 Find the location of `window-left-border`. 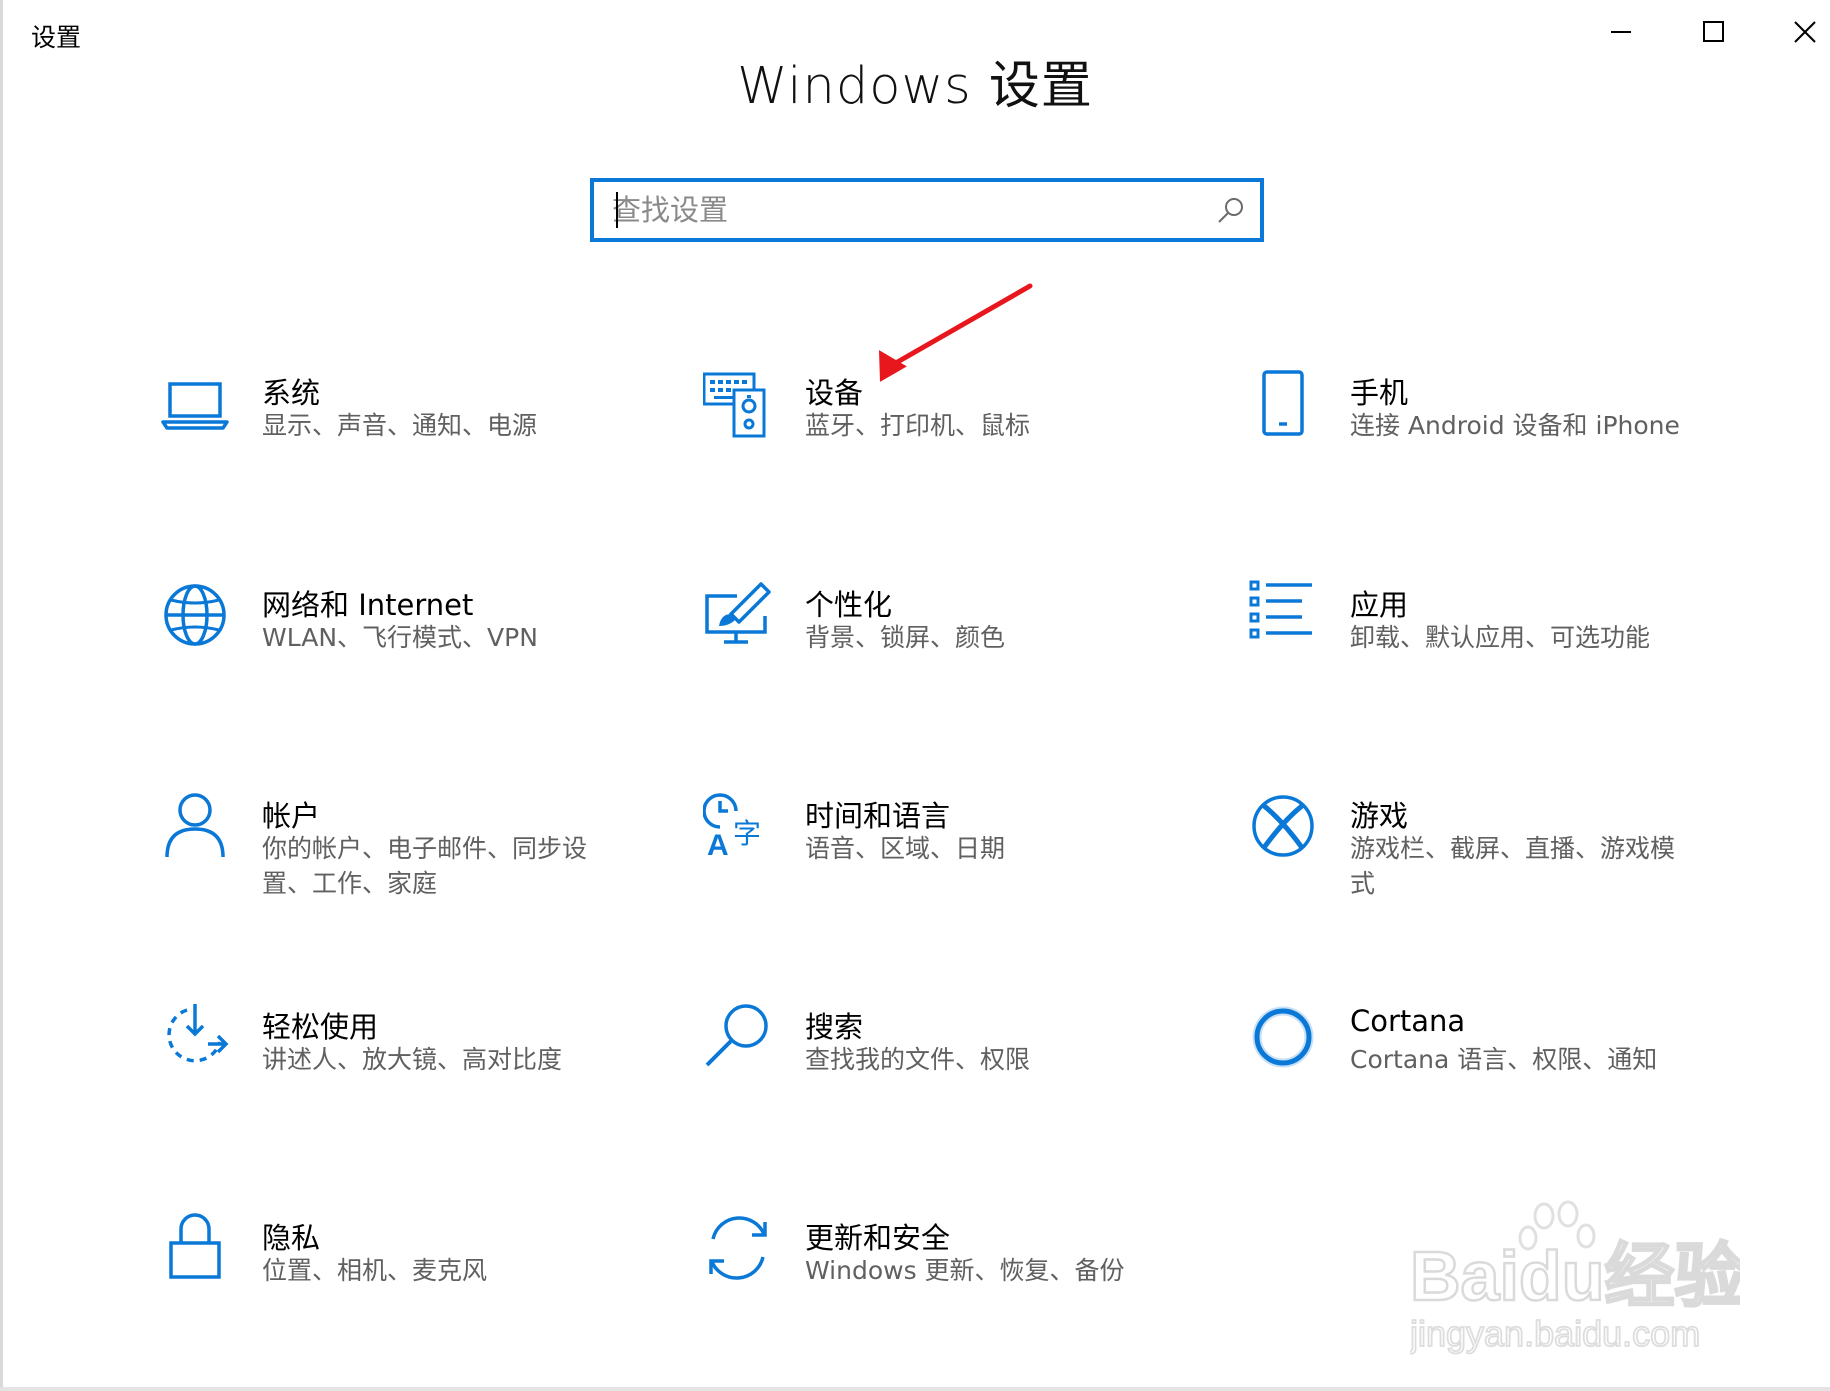

window-left-border is located at coordinates (1, 695).